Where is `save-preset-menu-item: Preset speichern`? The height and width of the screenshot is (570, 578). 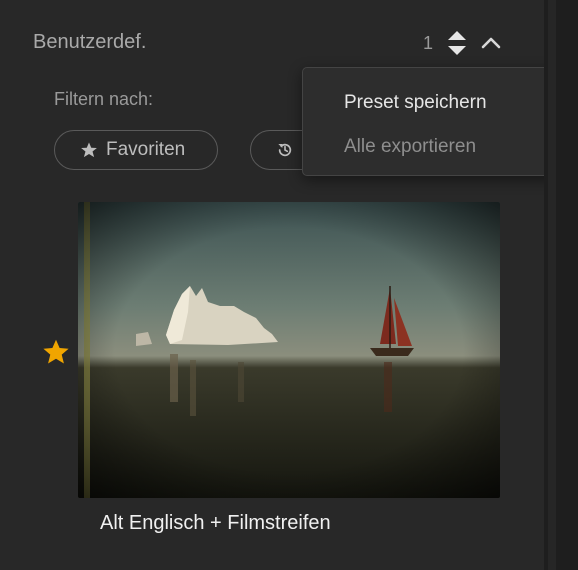
save-preset-menu-item: Preset speichern is located at coordinates (415, 103).